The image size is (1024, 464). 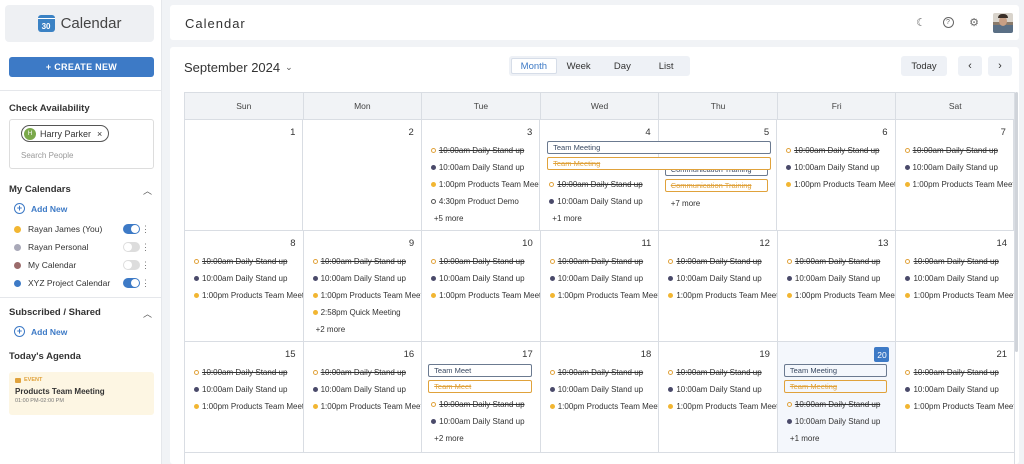 I want to click on next-month-button: ›, so click(x=1000, y=66).